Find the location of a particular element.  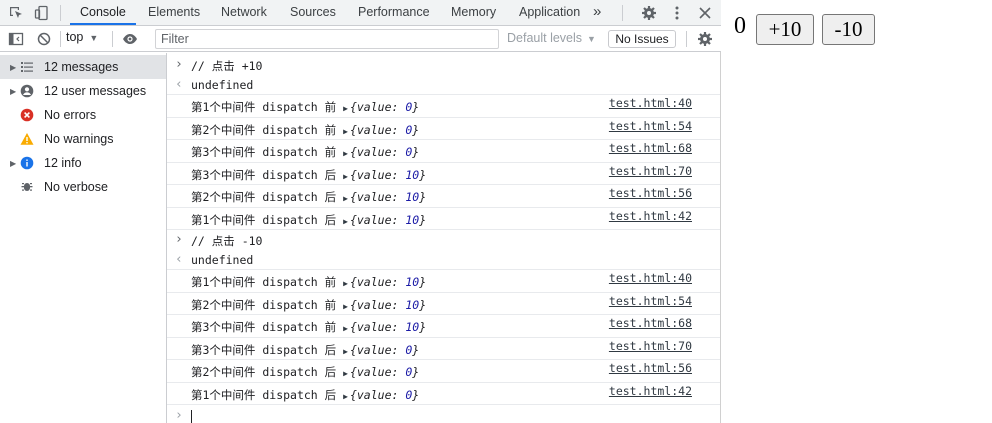

live-expression-eye-icon is located at coordinates (130, 38).